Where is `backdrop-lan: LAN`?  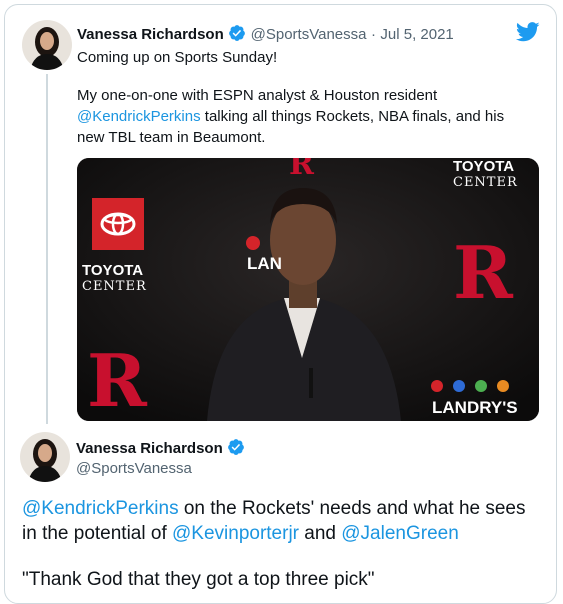
backdrop-lan: LAN is located at coordinates (264, 263).